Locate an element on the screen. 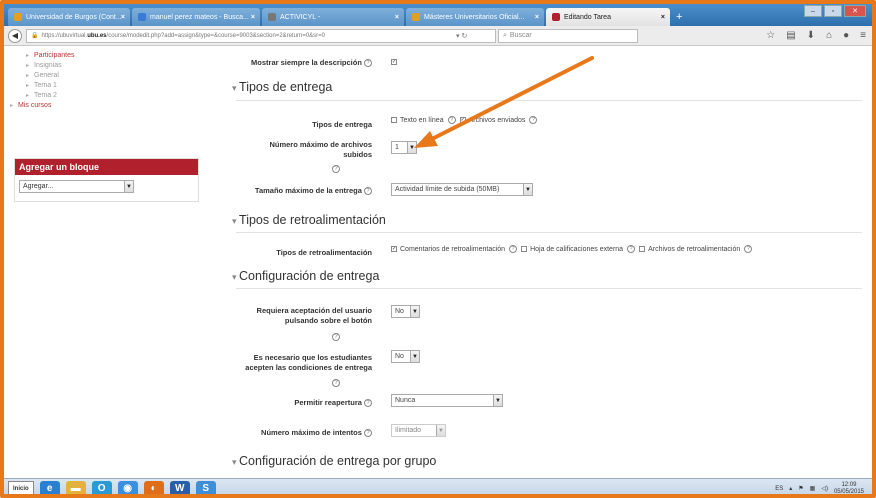  outlook-icon: O is located at coordinates (101, 487).